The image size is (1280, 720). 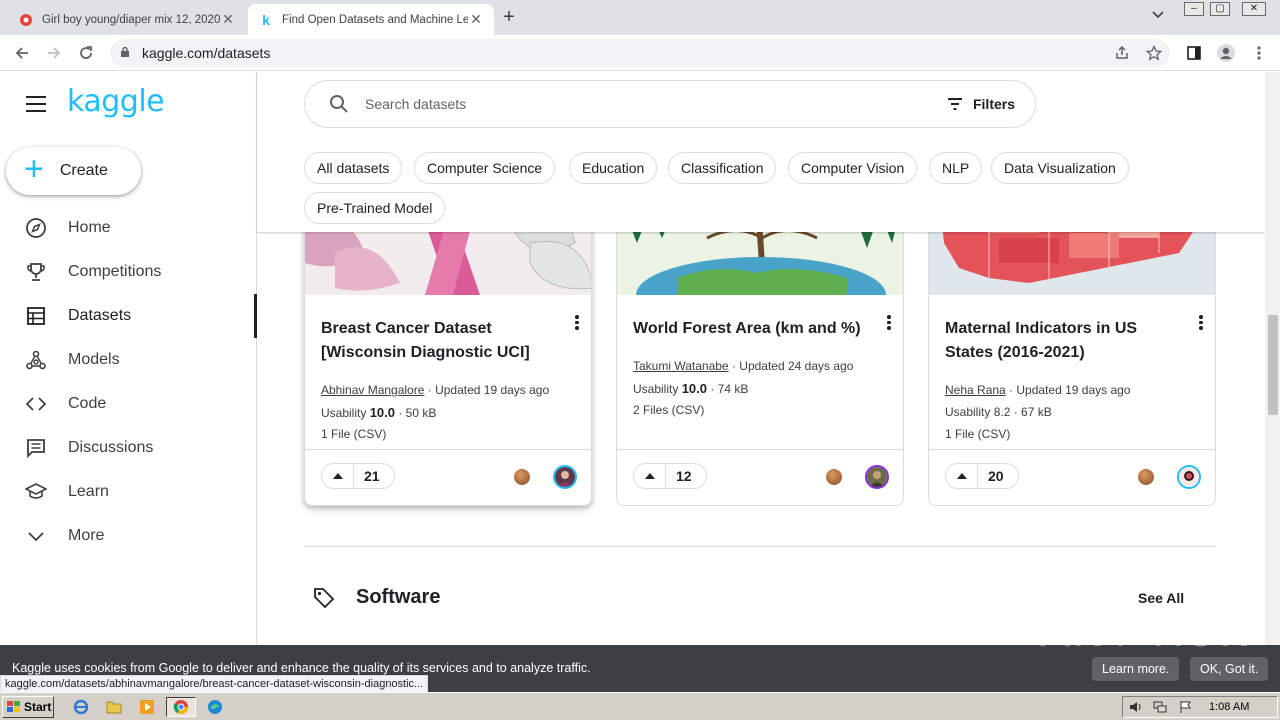 What do you see at coordinates (982, 476) in the screenshot?
I see `upvote-button: 20` at bounding box center [982, 476].